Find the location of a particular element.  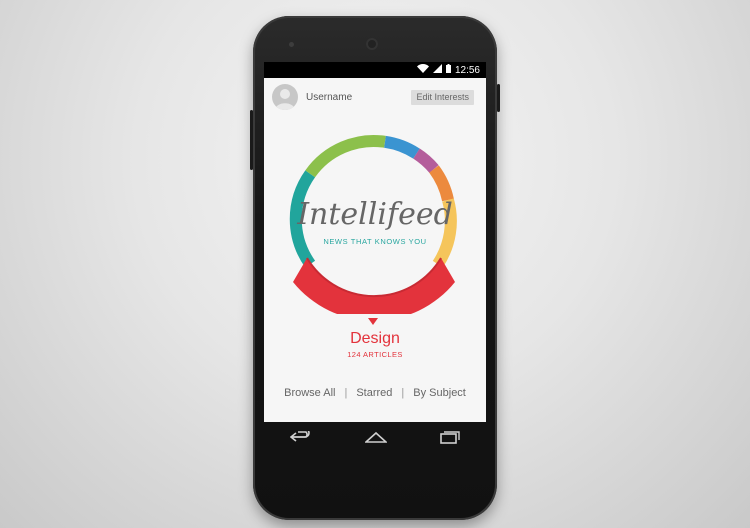

selected-topic-count: 124 ARTICLES is located at coordinates (375, 354).